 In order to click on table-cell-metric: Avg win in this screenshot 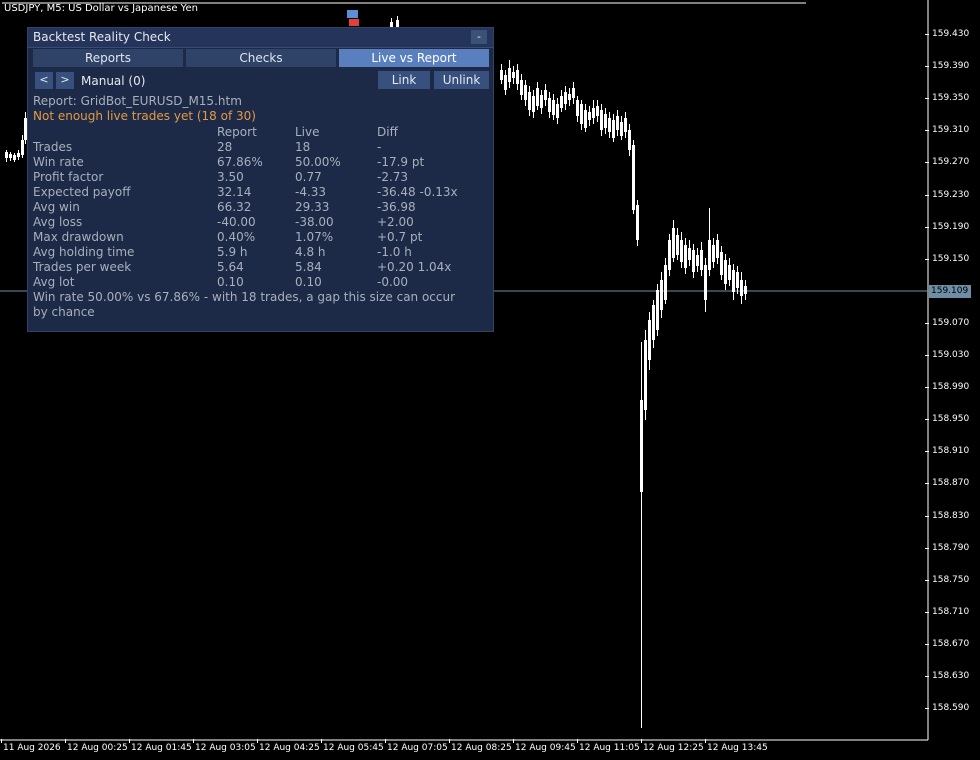, I will do `click(56, 207)`.